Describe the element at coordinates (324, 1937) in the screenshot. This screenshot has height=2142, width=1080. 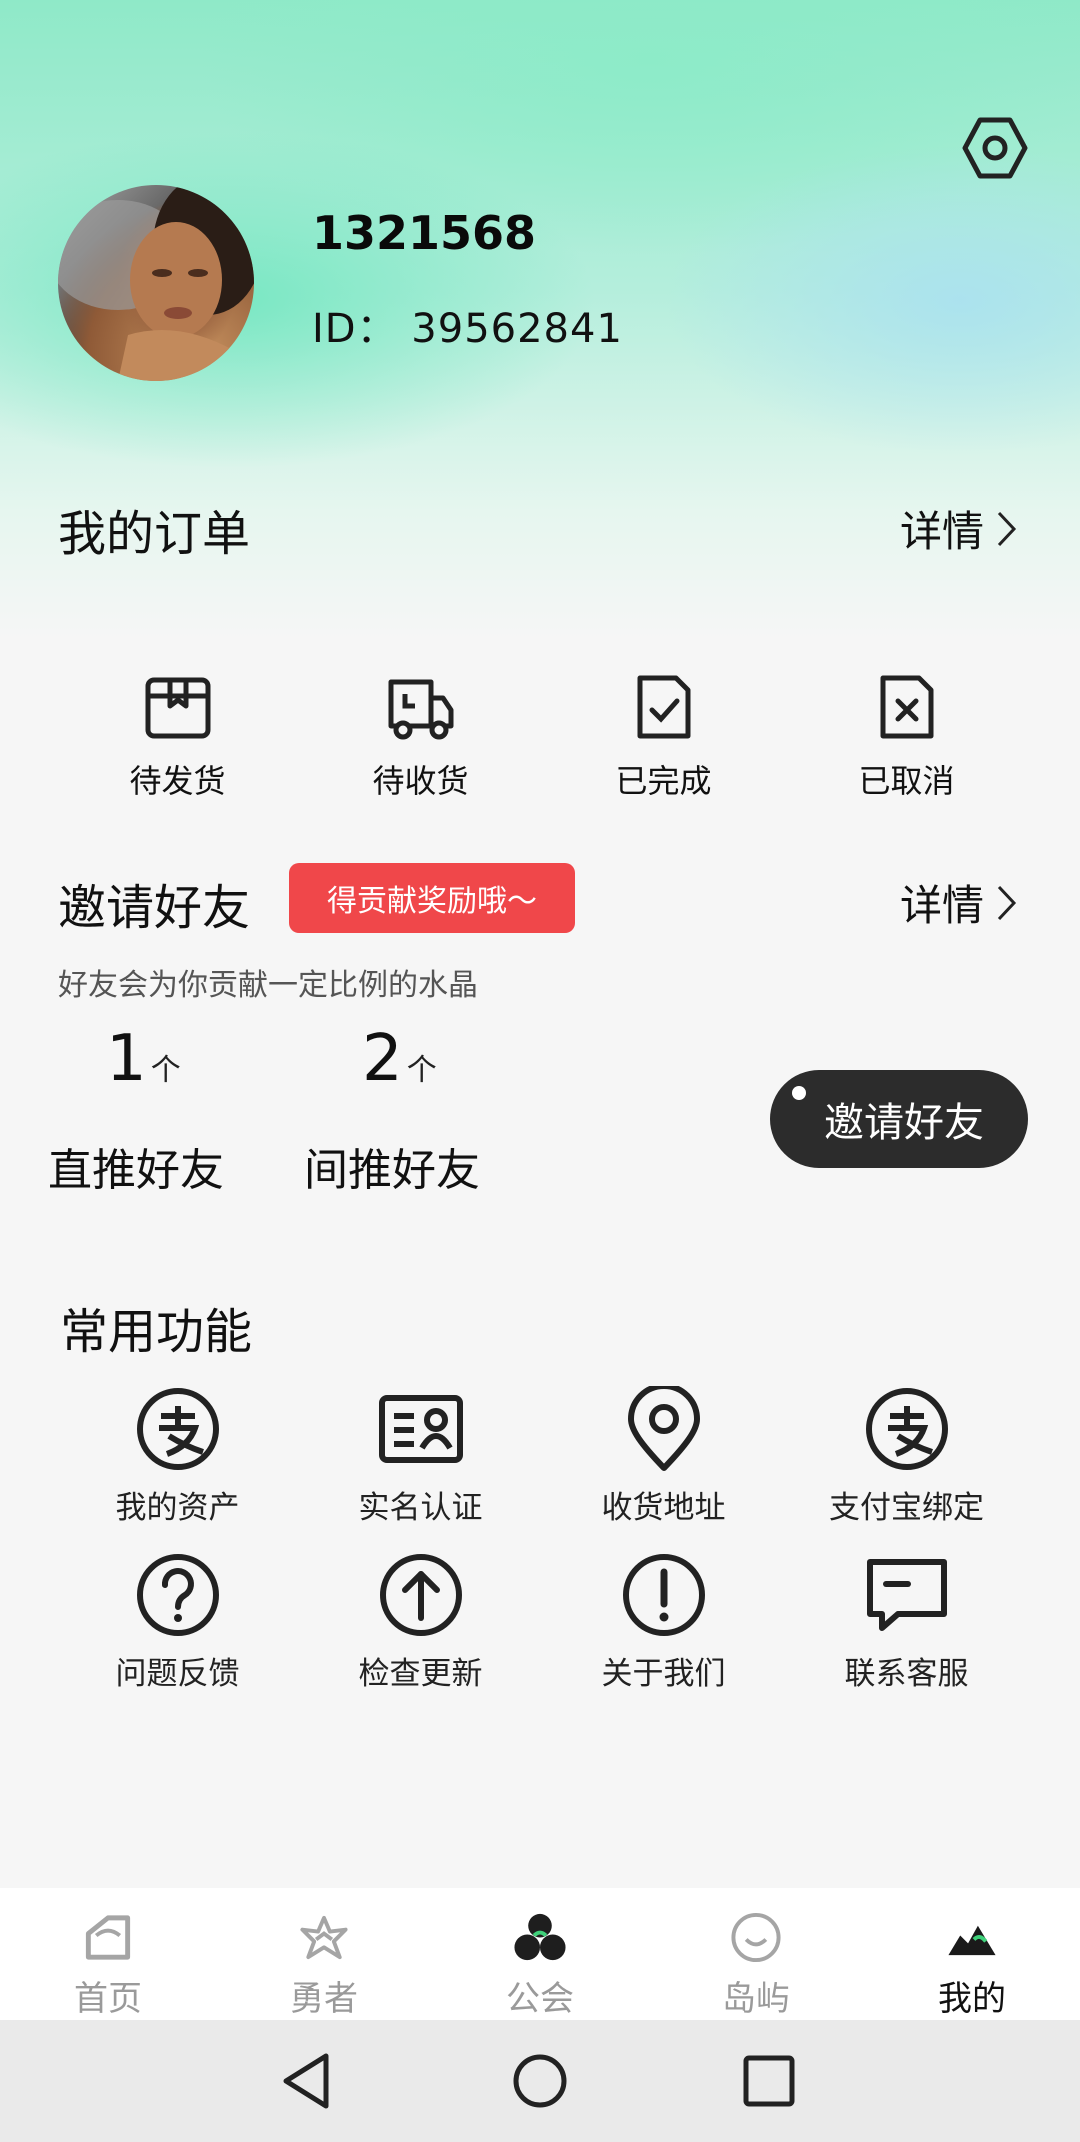
I see `star-icon` at that location.